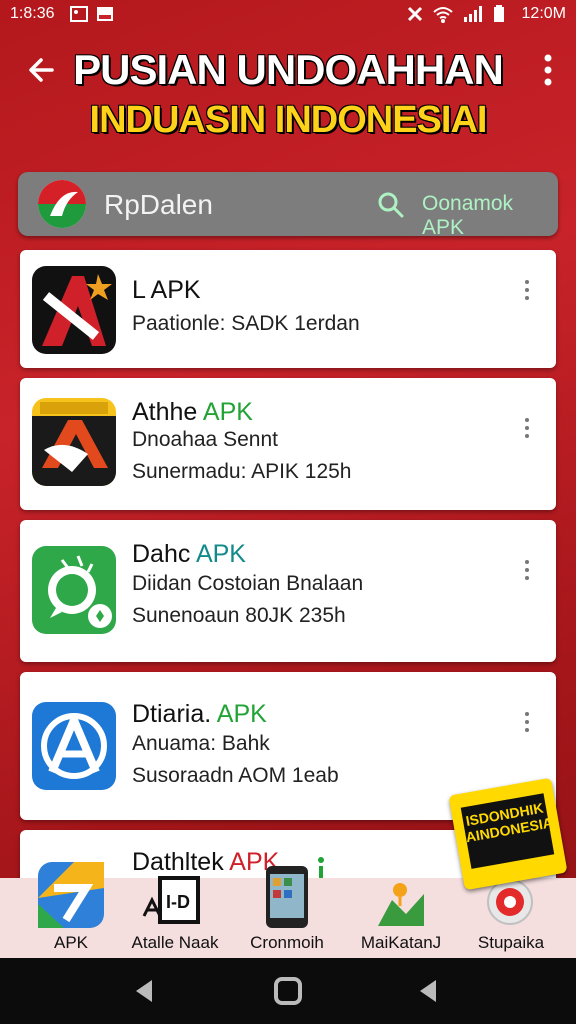 This screenshot has width=576, height=1024. What do you see at coordinates (92, 14) in the screenshot?
I see `status-left-icons` at bounding box center [92, 14].